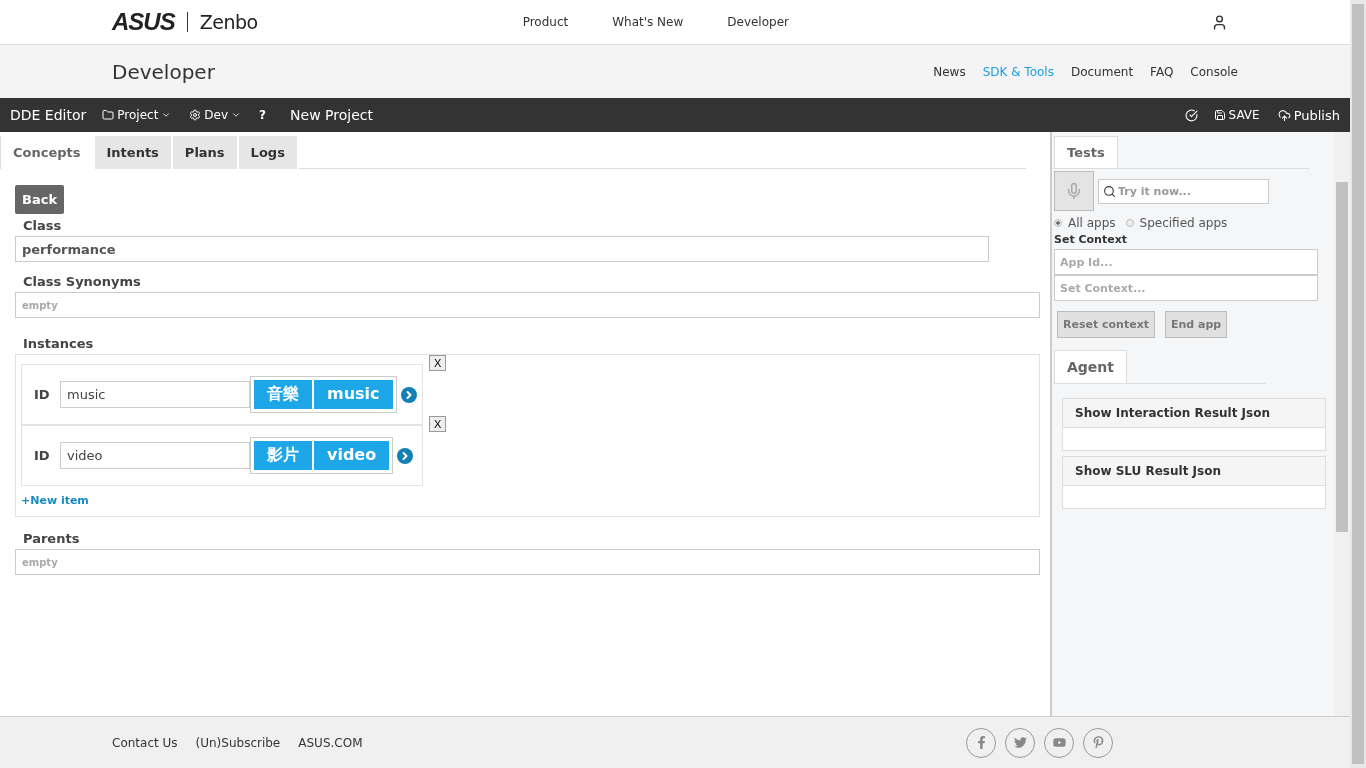  I want to click on brand-logo: ASUS, so click(143, 22).